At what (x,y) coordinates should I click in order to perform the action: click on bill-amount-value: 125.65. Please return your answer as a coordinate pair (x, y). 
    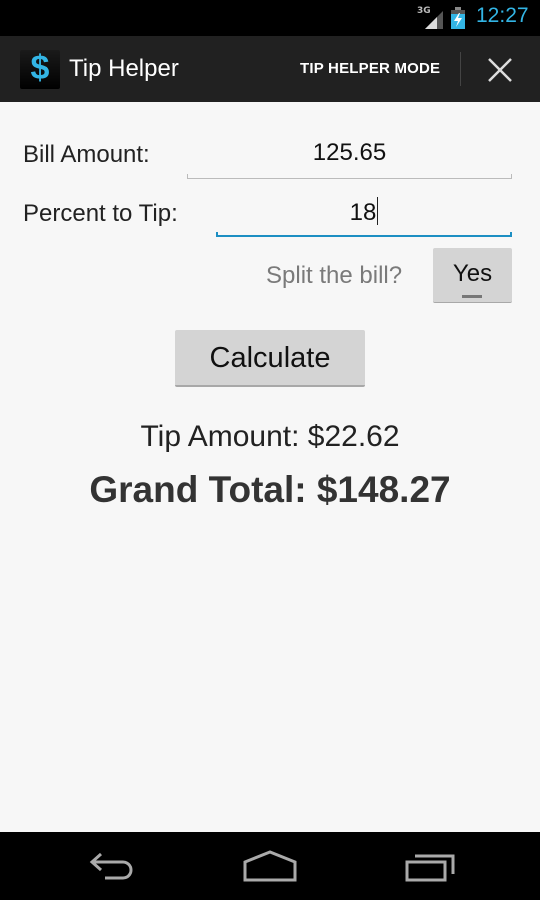
    Looking at the image, I should click on (349, 152).